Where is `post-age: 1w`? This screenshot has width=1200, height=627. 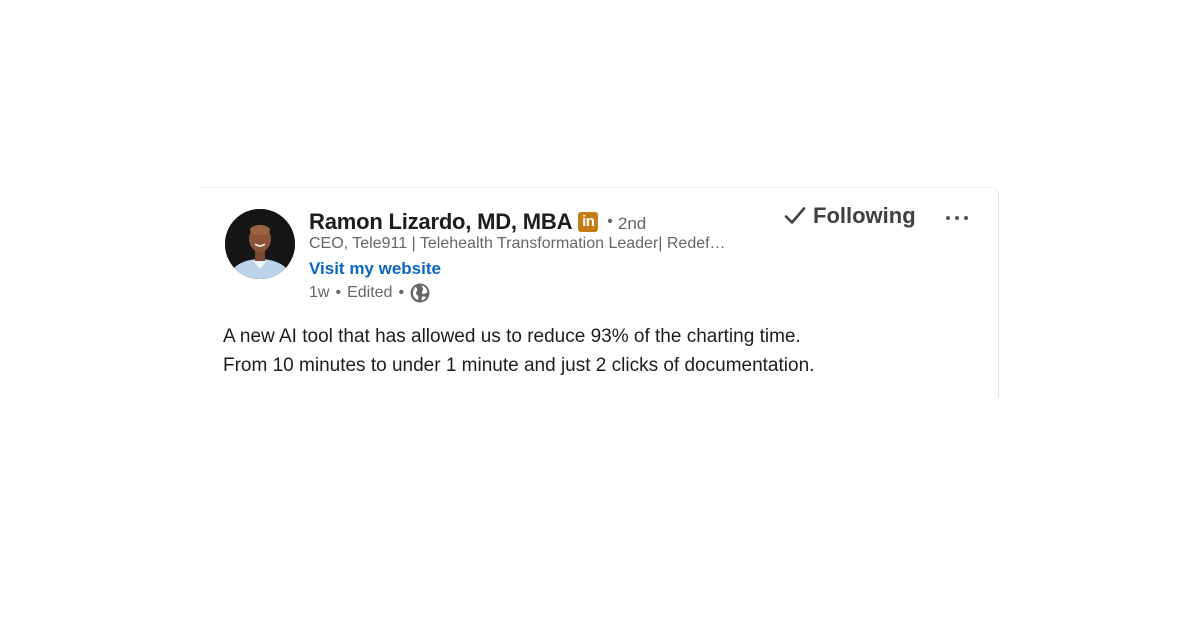
post-age: 1w is located at coordinates (319, 292).